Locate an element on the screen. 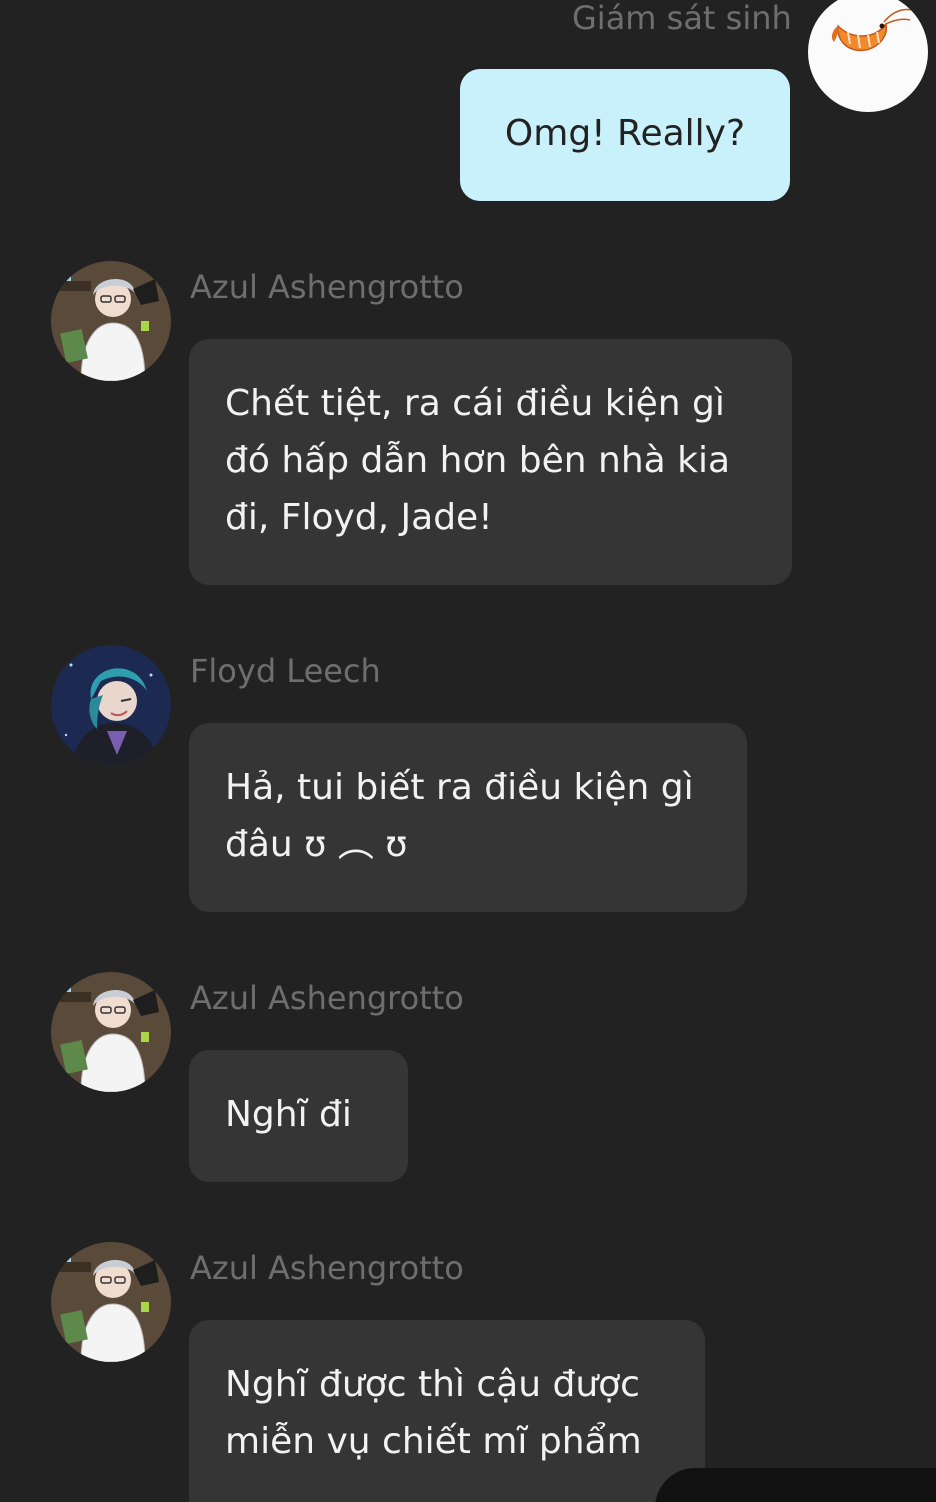  self-sender-name: Giám sát sinh is located at coordinates (682, 18).